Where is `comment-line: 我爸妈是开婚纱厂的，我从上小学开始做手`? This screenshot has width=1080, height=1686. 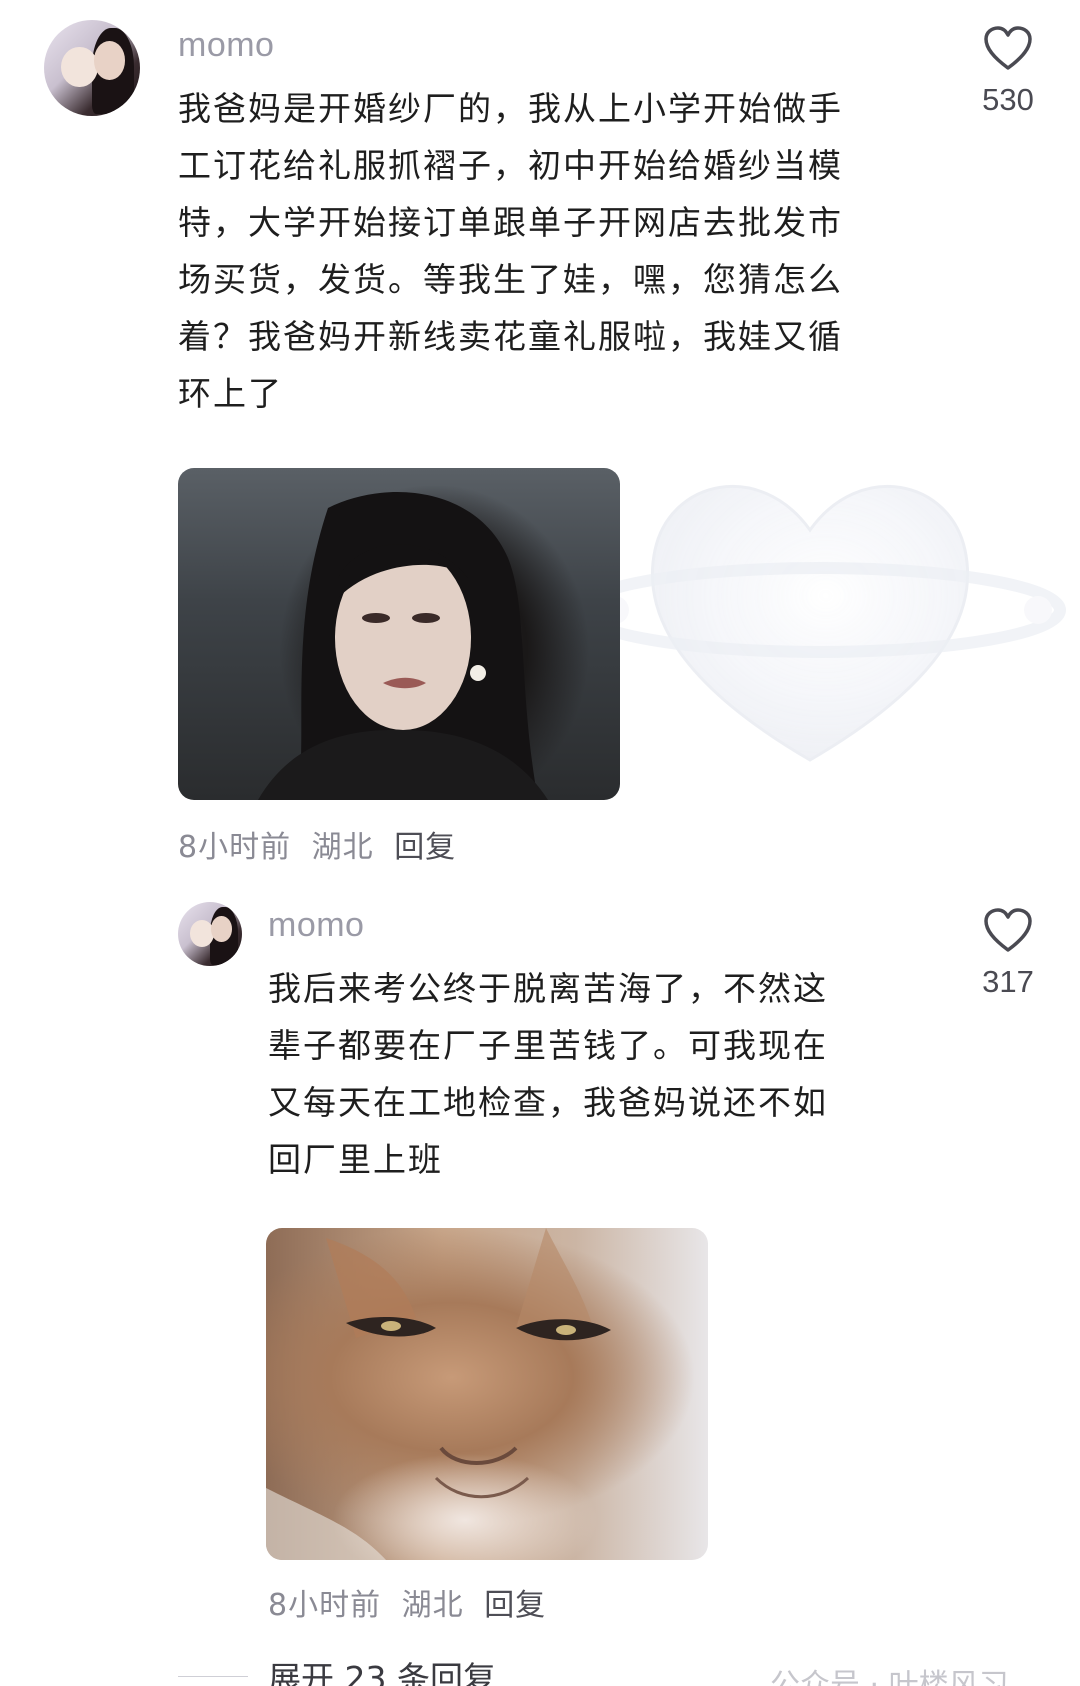 comment-line: 我爸妈是开婚纱厂的，我从上小学开始做手 is located at coordinates (510, 108).